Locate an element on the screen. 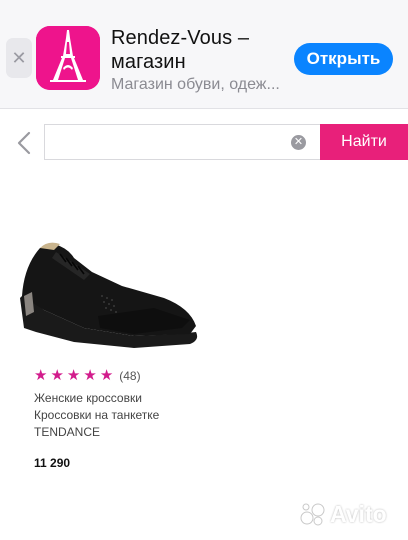 This screenshot has width=408, height=540. product-image is located at coordinates (109, 296).